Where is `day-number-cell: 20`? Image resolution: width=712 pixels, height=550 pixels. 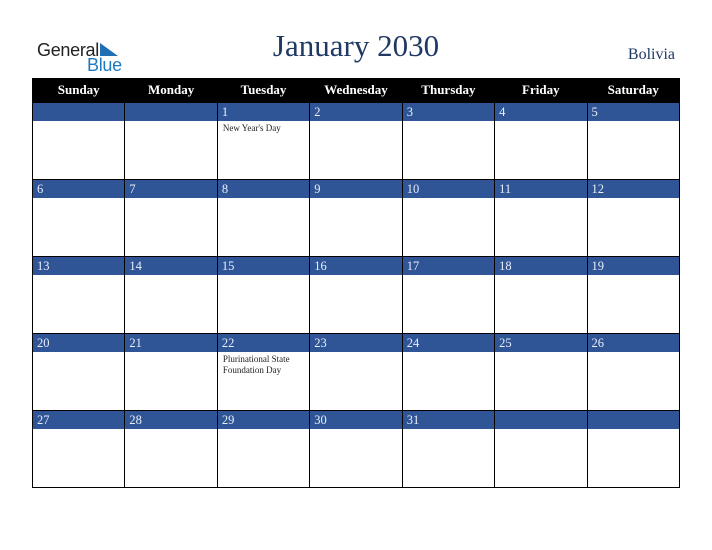 day-number-cell: 20 is located at coordinates (78, 342).